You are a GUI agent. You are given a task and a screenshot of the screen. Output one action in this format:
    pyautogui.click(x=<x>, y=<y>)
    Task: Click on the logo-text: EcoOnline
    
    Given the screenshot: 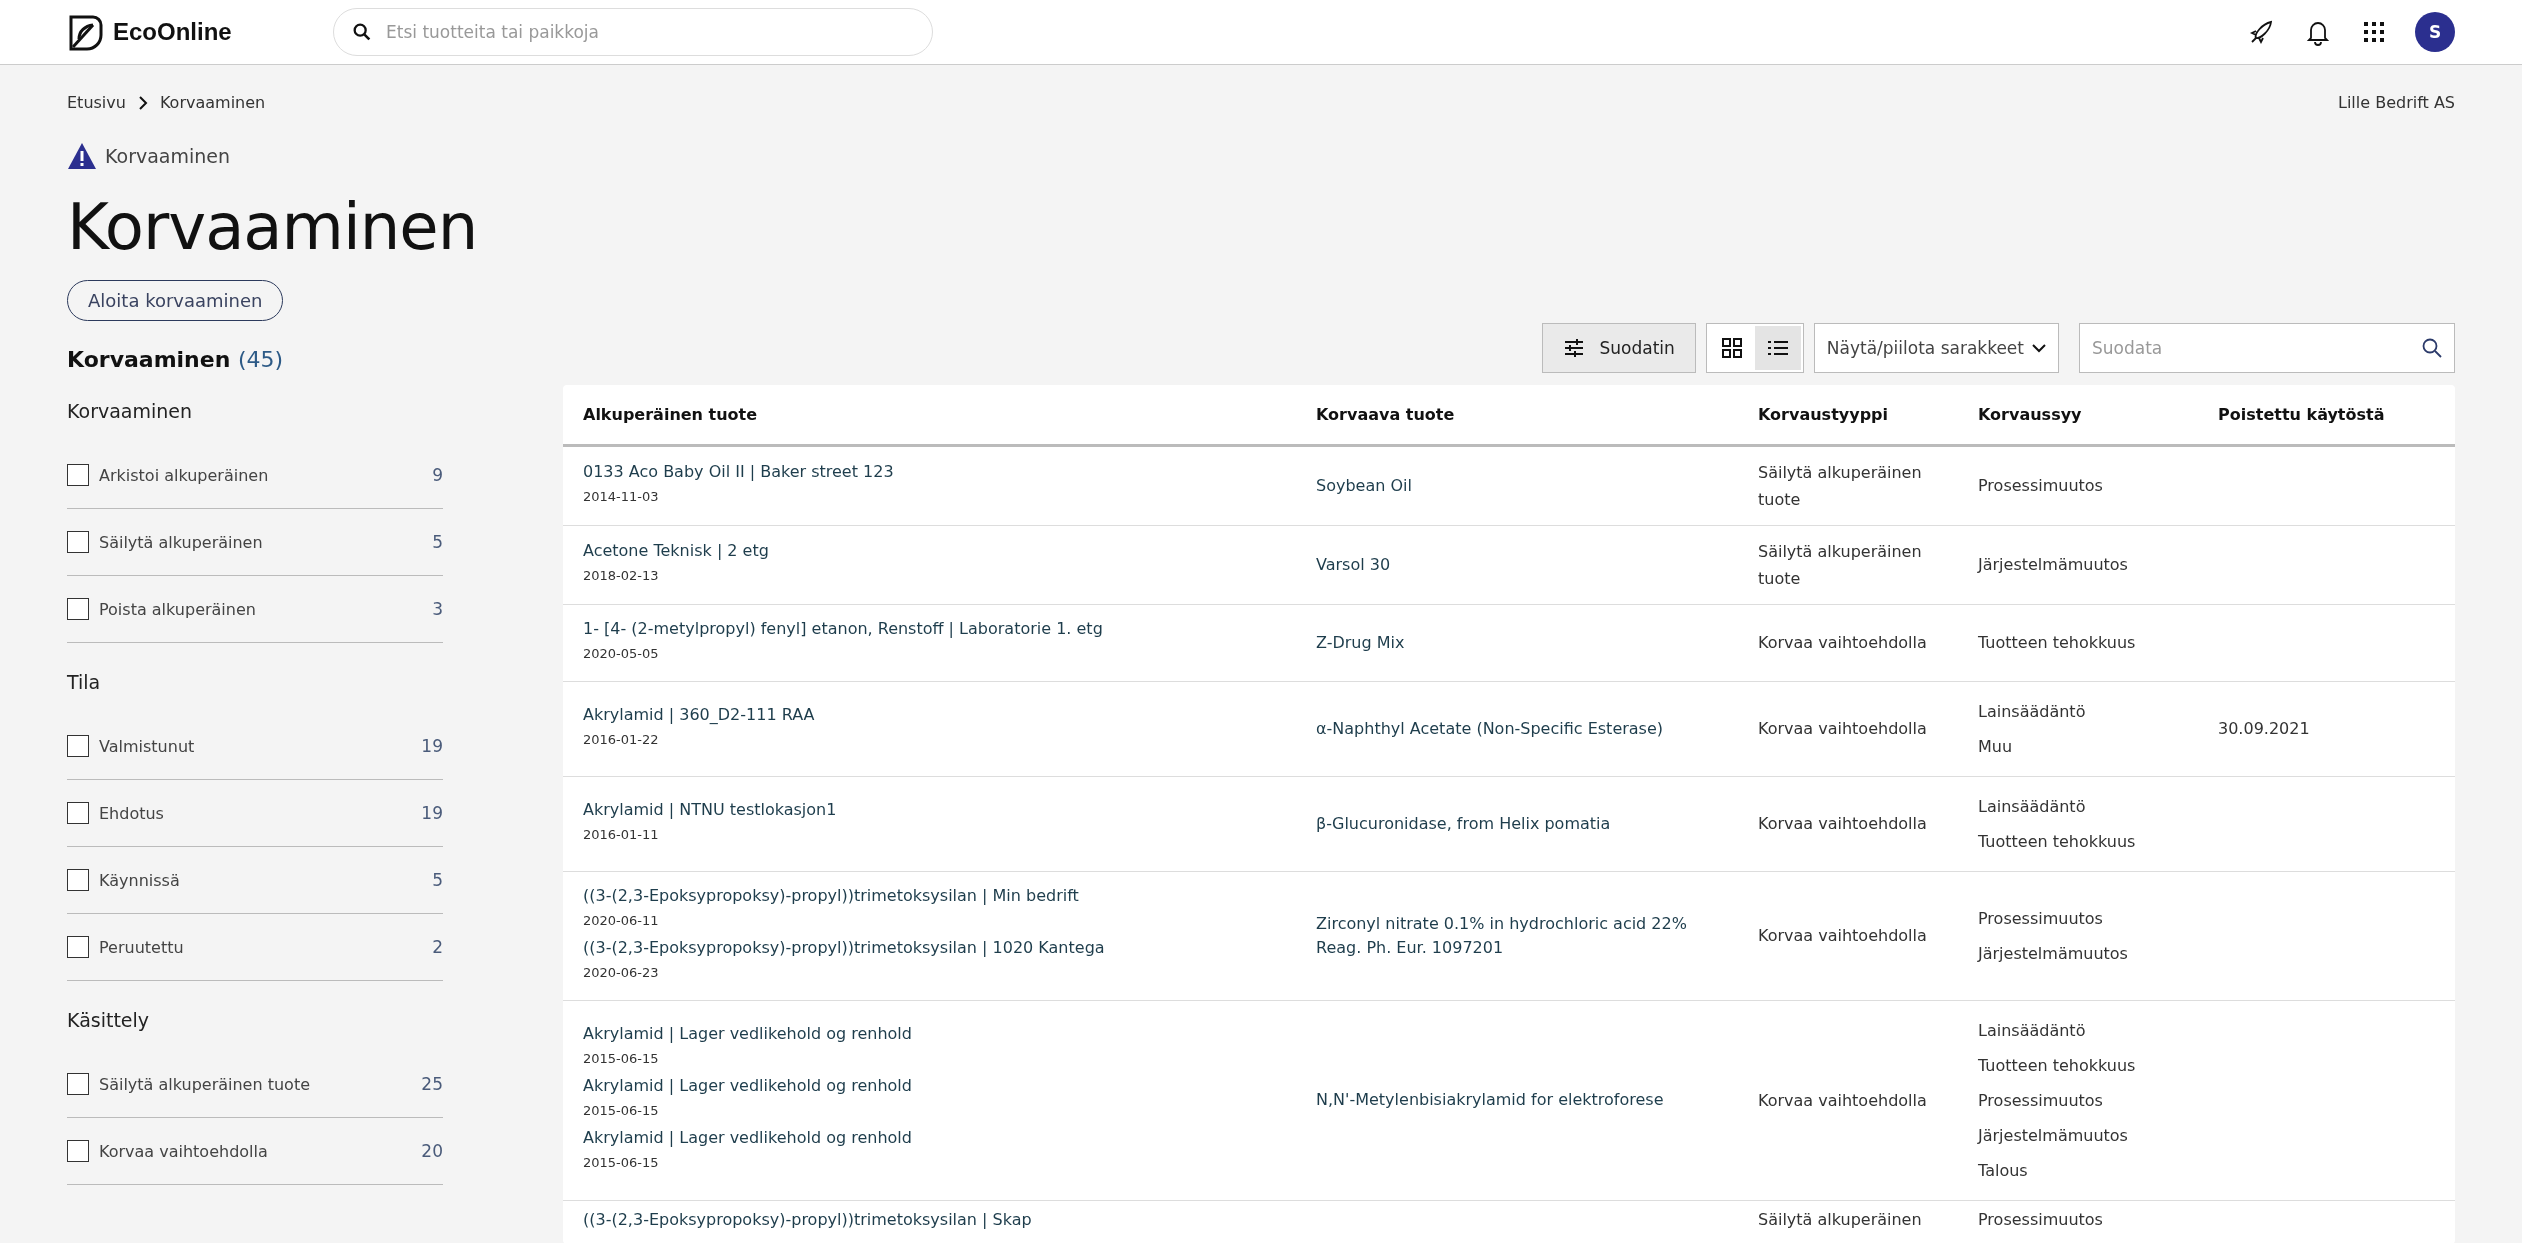 What is the action you would take?
    pyautogui.click(x=172, y=32)
    